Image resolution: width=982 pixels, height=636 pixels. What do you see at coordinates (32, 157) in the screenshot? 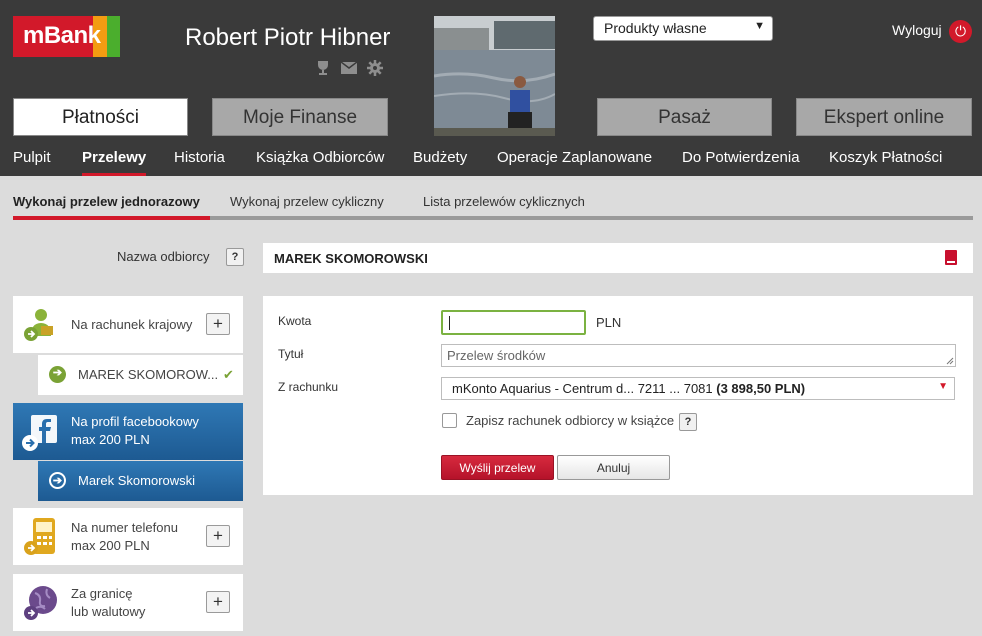
I see `nav-pulpit: Pulpit` at bounding box center [32, 157].